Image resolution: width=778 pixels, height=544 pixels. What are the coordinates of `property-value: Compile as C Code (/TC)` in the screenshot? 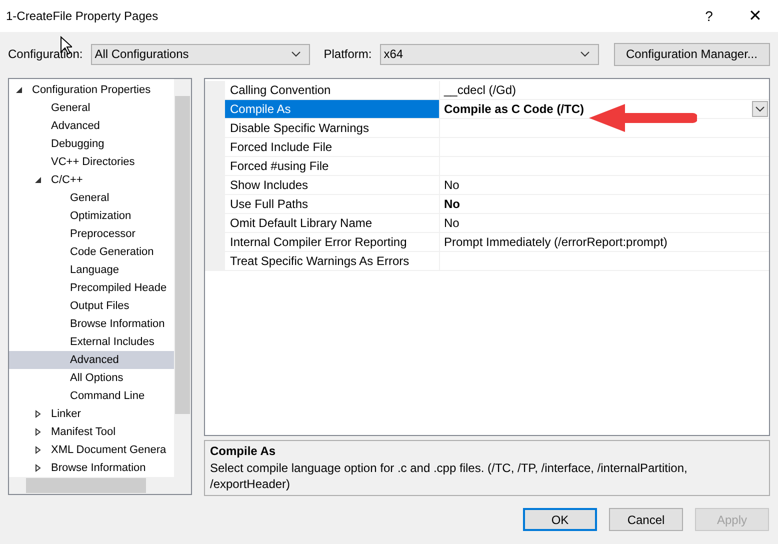 It's located at (514, 109).